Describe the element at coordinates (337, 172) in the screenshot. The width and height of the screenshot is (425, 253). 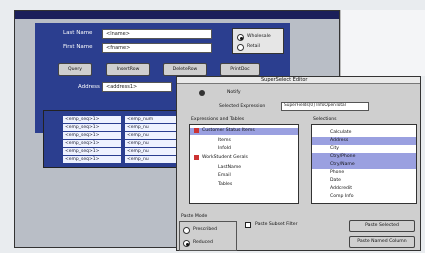
I see `selection-label: Phone` at that location.